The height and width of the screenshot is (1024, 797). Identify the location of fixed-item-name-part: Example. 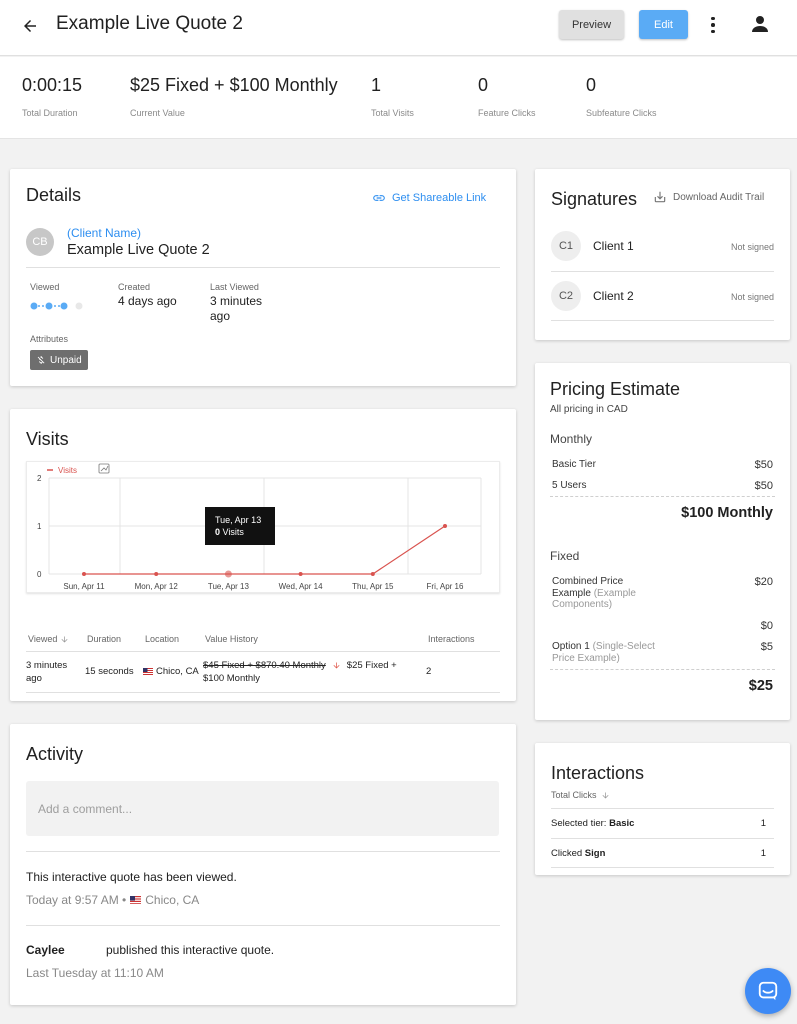
(571, 593).